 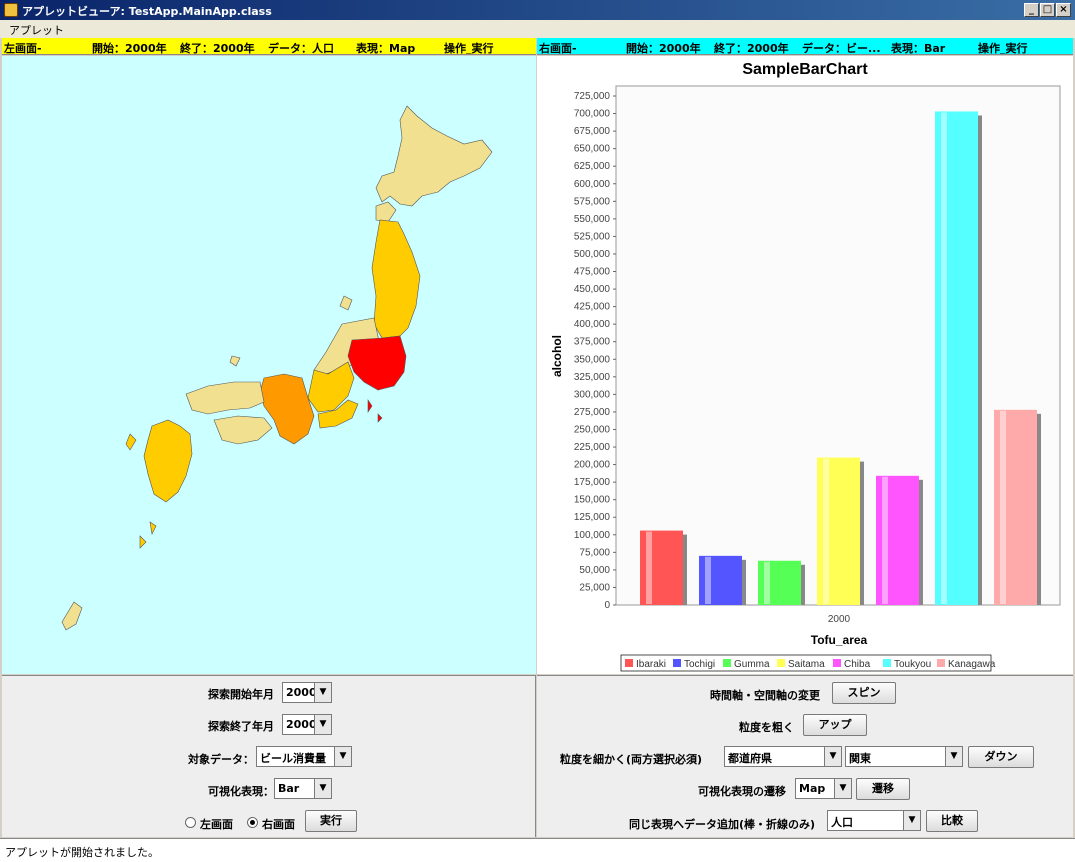 What do you see at coordinates (1047, 10) in the screenshot?
I see `maximize-button: □` at bounding box center [1047, 10].